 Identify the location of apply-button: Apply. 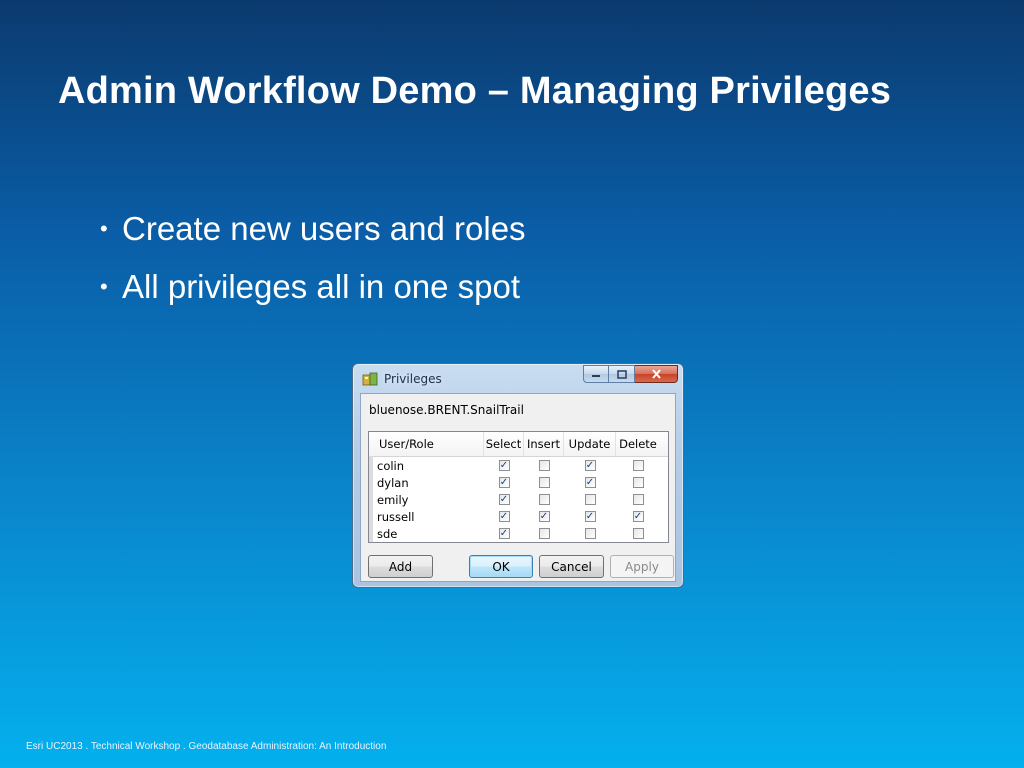
(642, 566).